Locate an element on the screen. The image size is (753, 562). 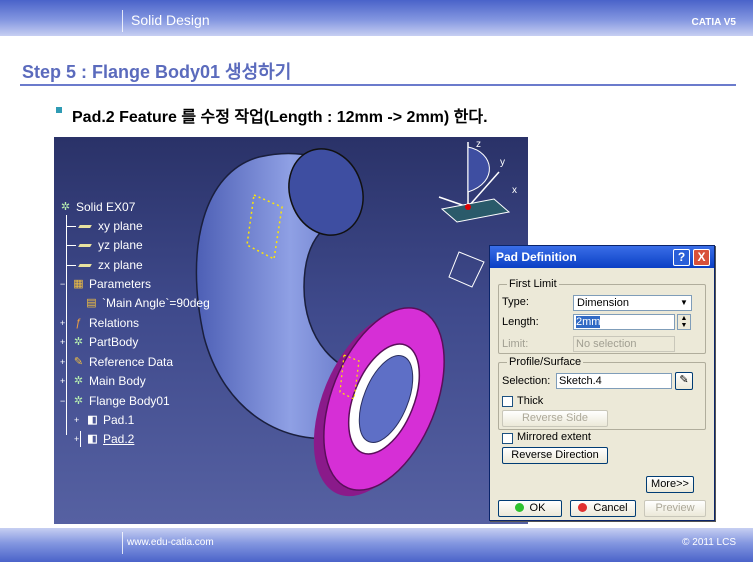
tree-item-reference-data: + ✎ Reference Data is located at coordinates (116, 362).